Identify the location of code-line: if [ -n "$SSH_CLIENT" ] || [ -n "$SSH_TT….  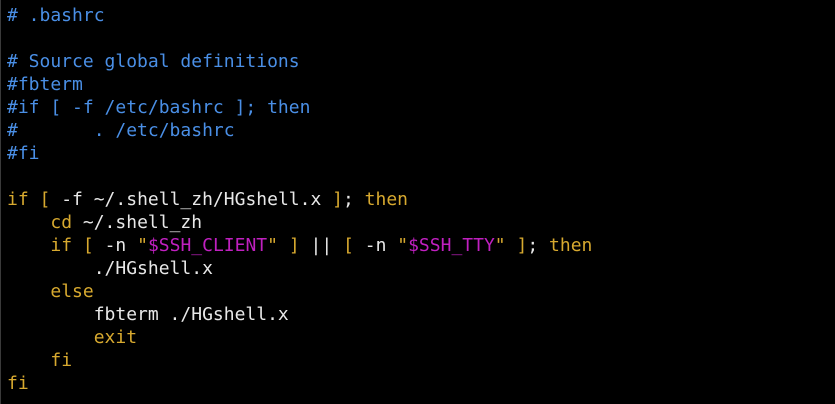
(299, 245).